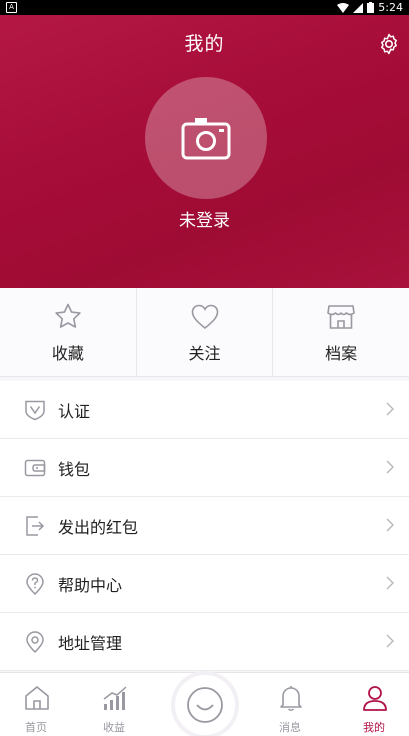  I want to click on status-bar: A 5:24, so click(204, 7).